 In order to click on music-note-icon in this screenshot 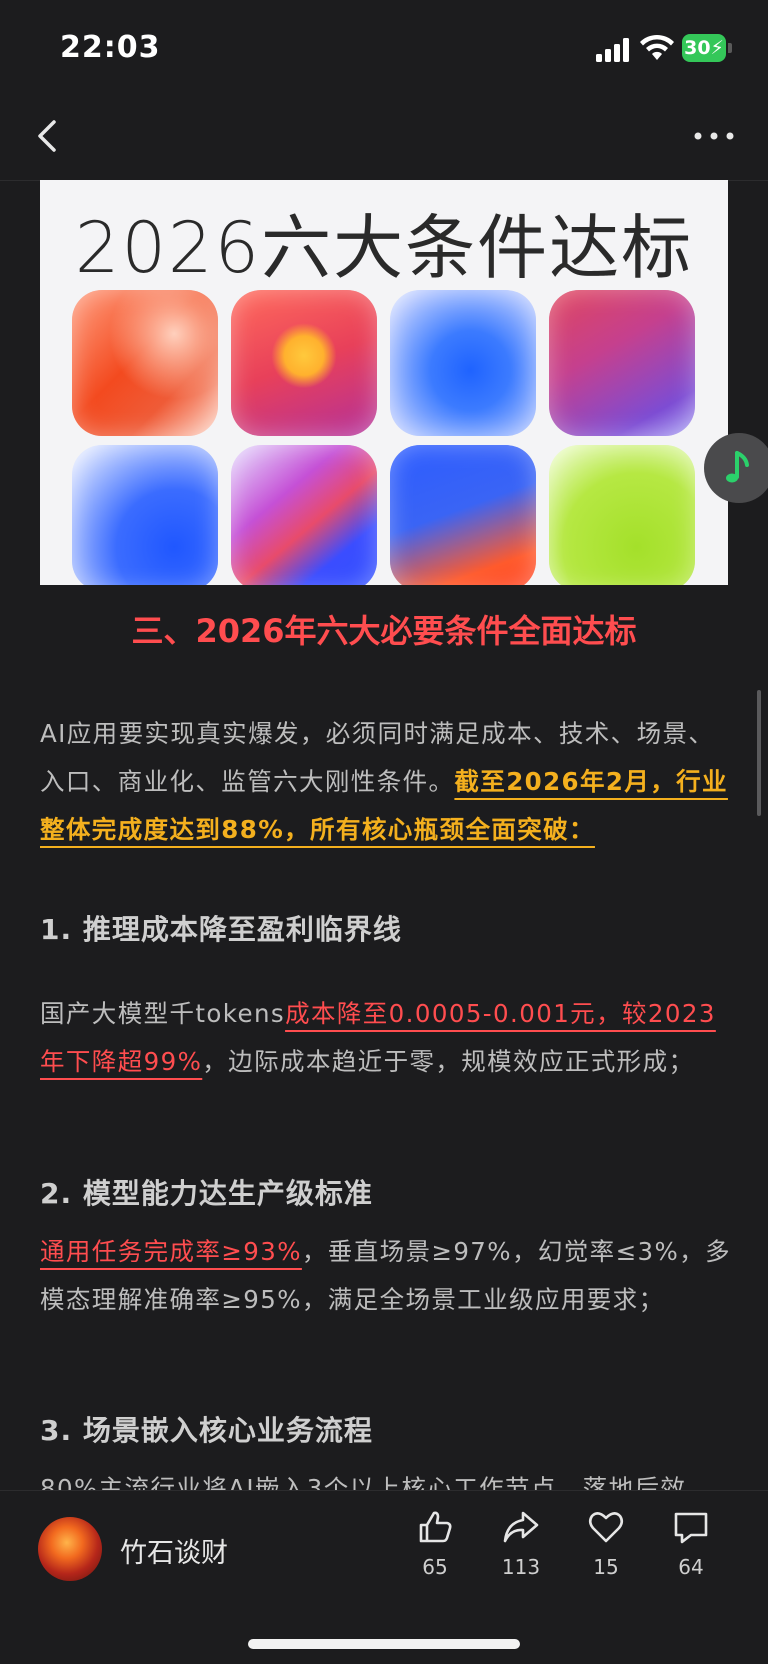, I will do `click(737, 467)`.